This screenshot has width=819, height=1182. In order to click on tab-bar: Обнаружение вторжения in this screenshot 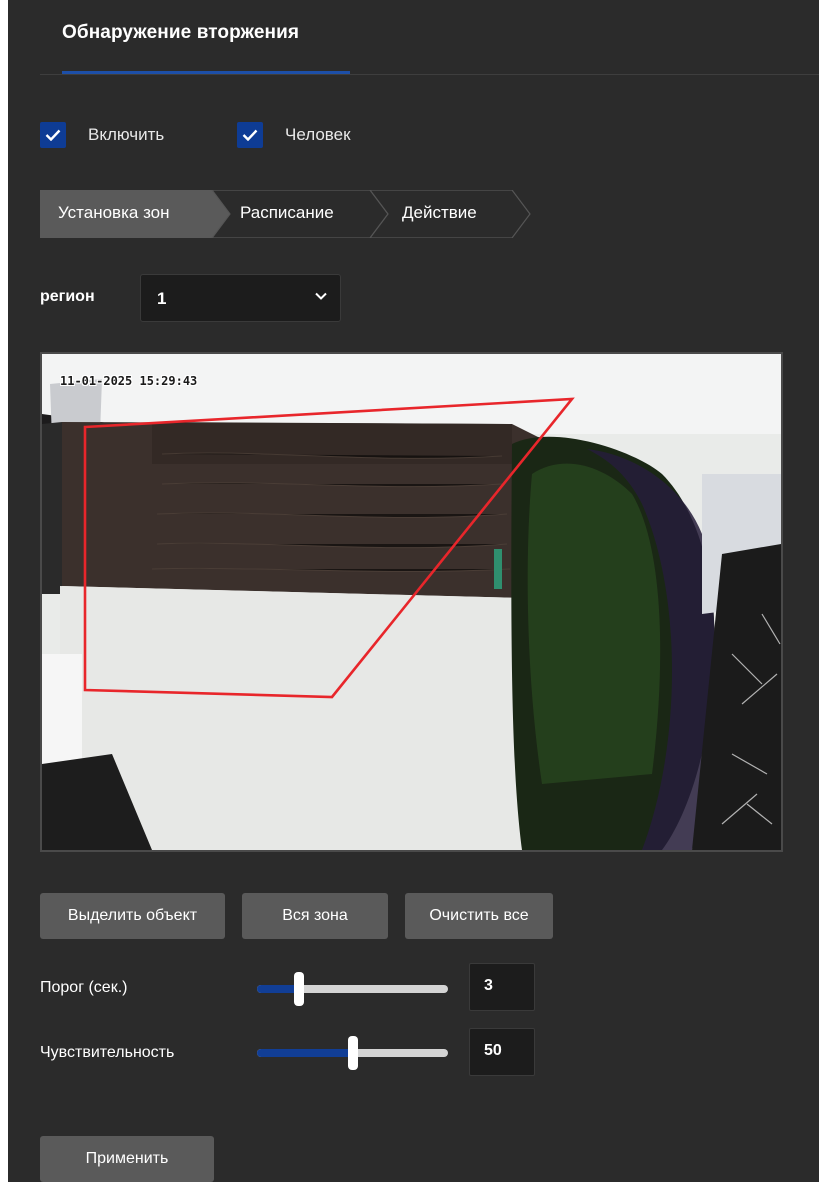, I will do `click(429, 37)`.